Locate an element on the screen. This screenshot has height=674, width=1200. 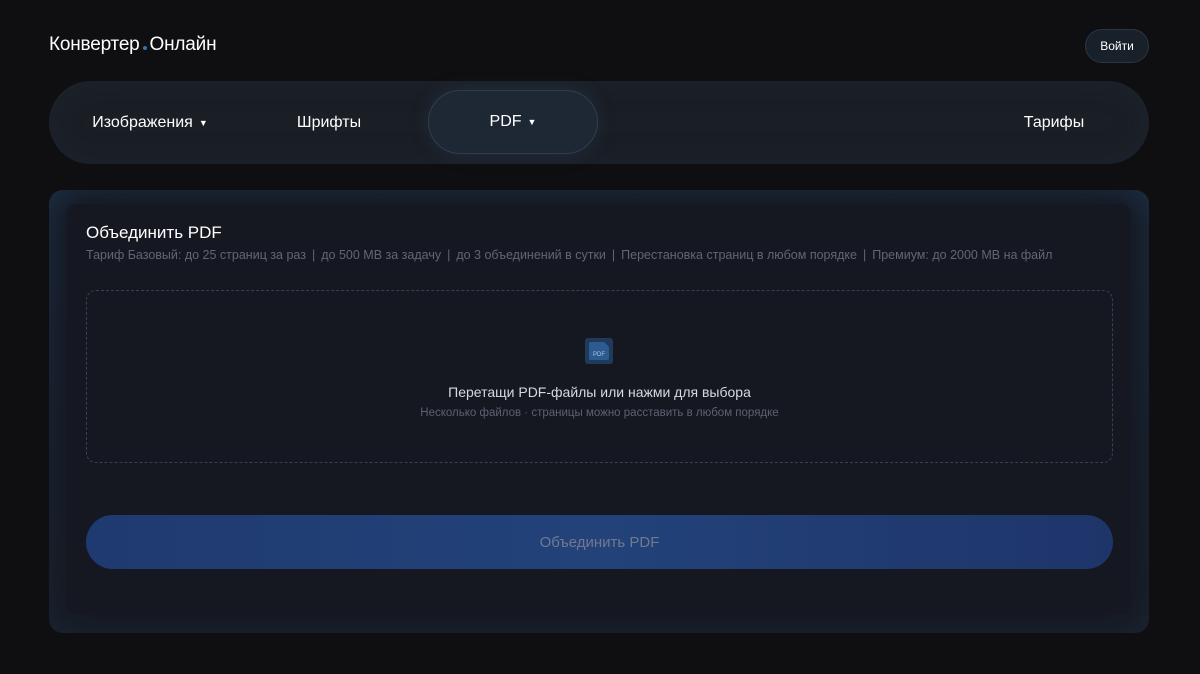
pdf-file-icon: PDF is located at coordinates (599, 351).